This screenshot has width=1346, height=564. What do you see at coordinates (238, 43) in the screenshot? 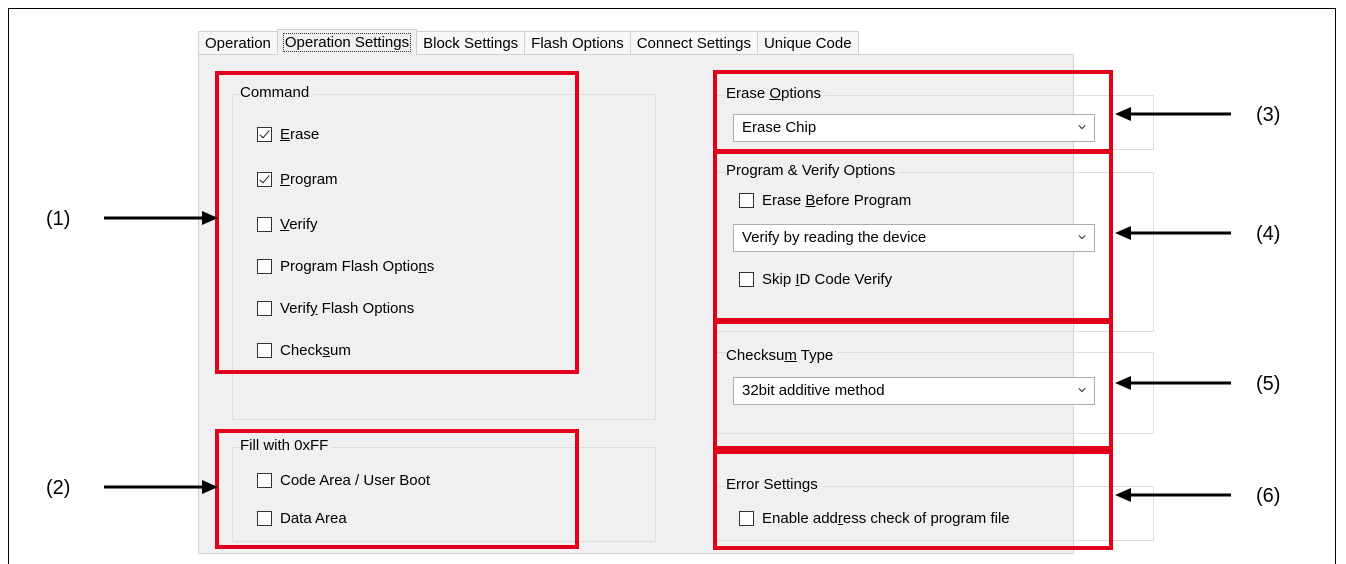
I see `tab-operation: Operation` at bounding box center [238, 43].